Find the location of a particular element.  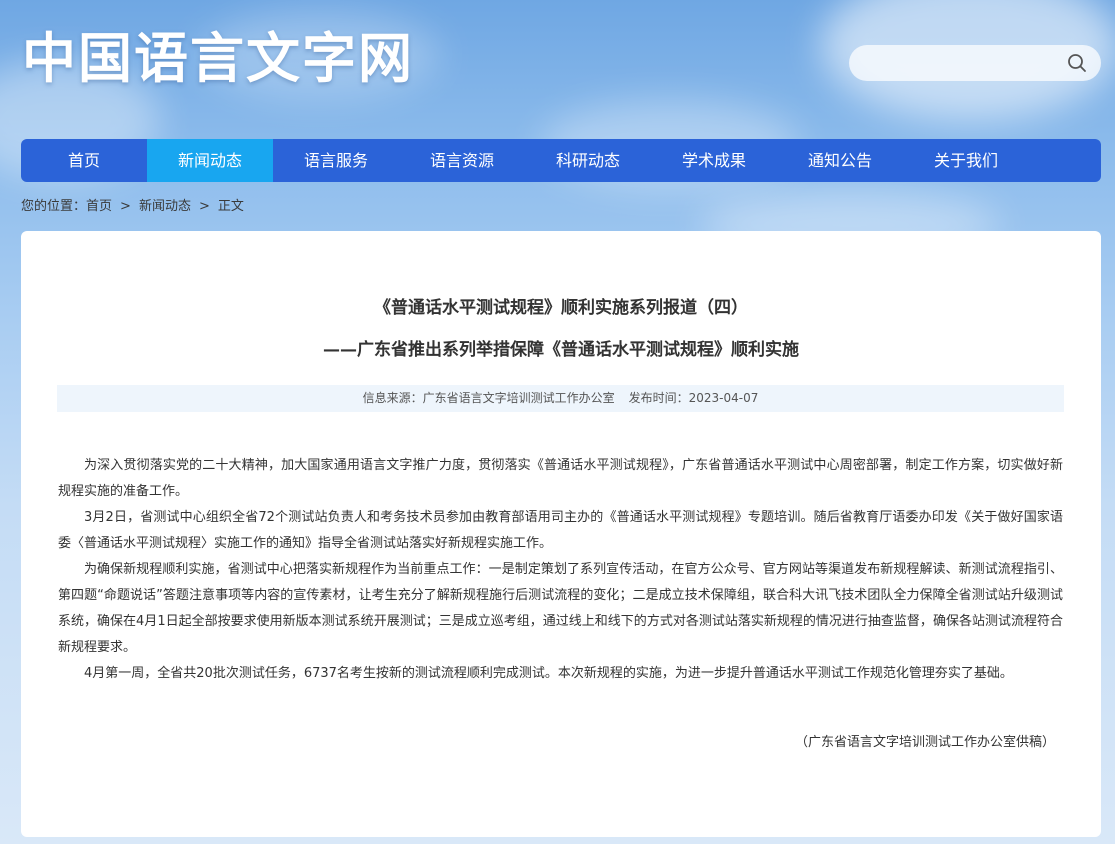

breadcrumb: 您的位置：首页 > 新闻动态 > 正文 is located at coordinates (132, 207).